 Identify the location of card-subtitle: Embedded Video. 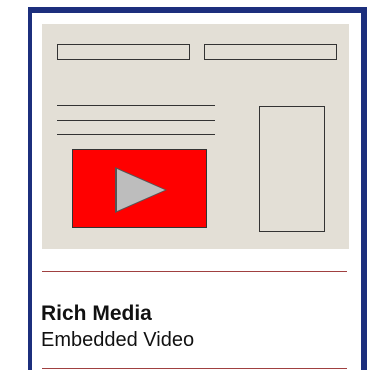
(118, 340).